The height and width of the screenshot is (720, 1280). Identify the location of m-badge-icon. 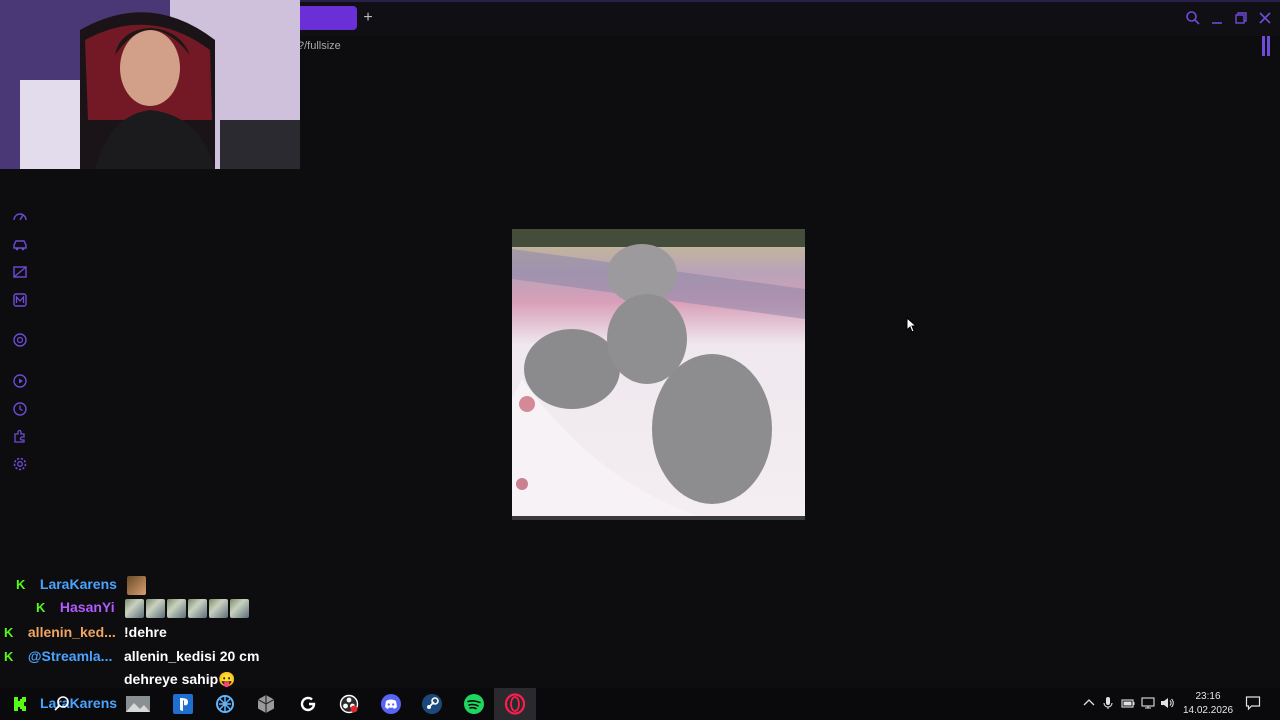
(20, 300).